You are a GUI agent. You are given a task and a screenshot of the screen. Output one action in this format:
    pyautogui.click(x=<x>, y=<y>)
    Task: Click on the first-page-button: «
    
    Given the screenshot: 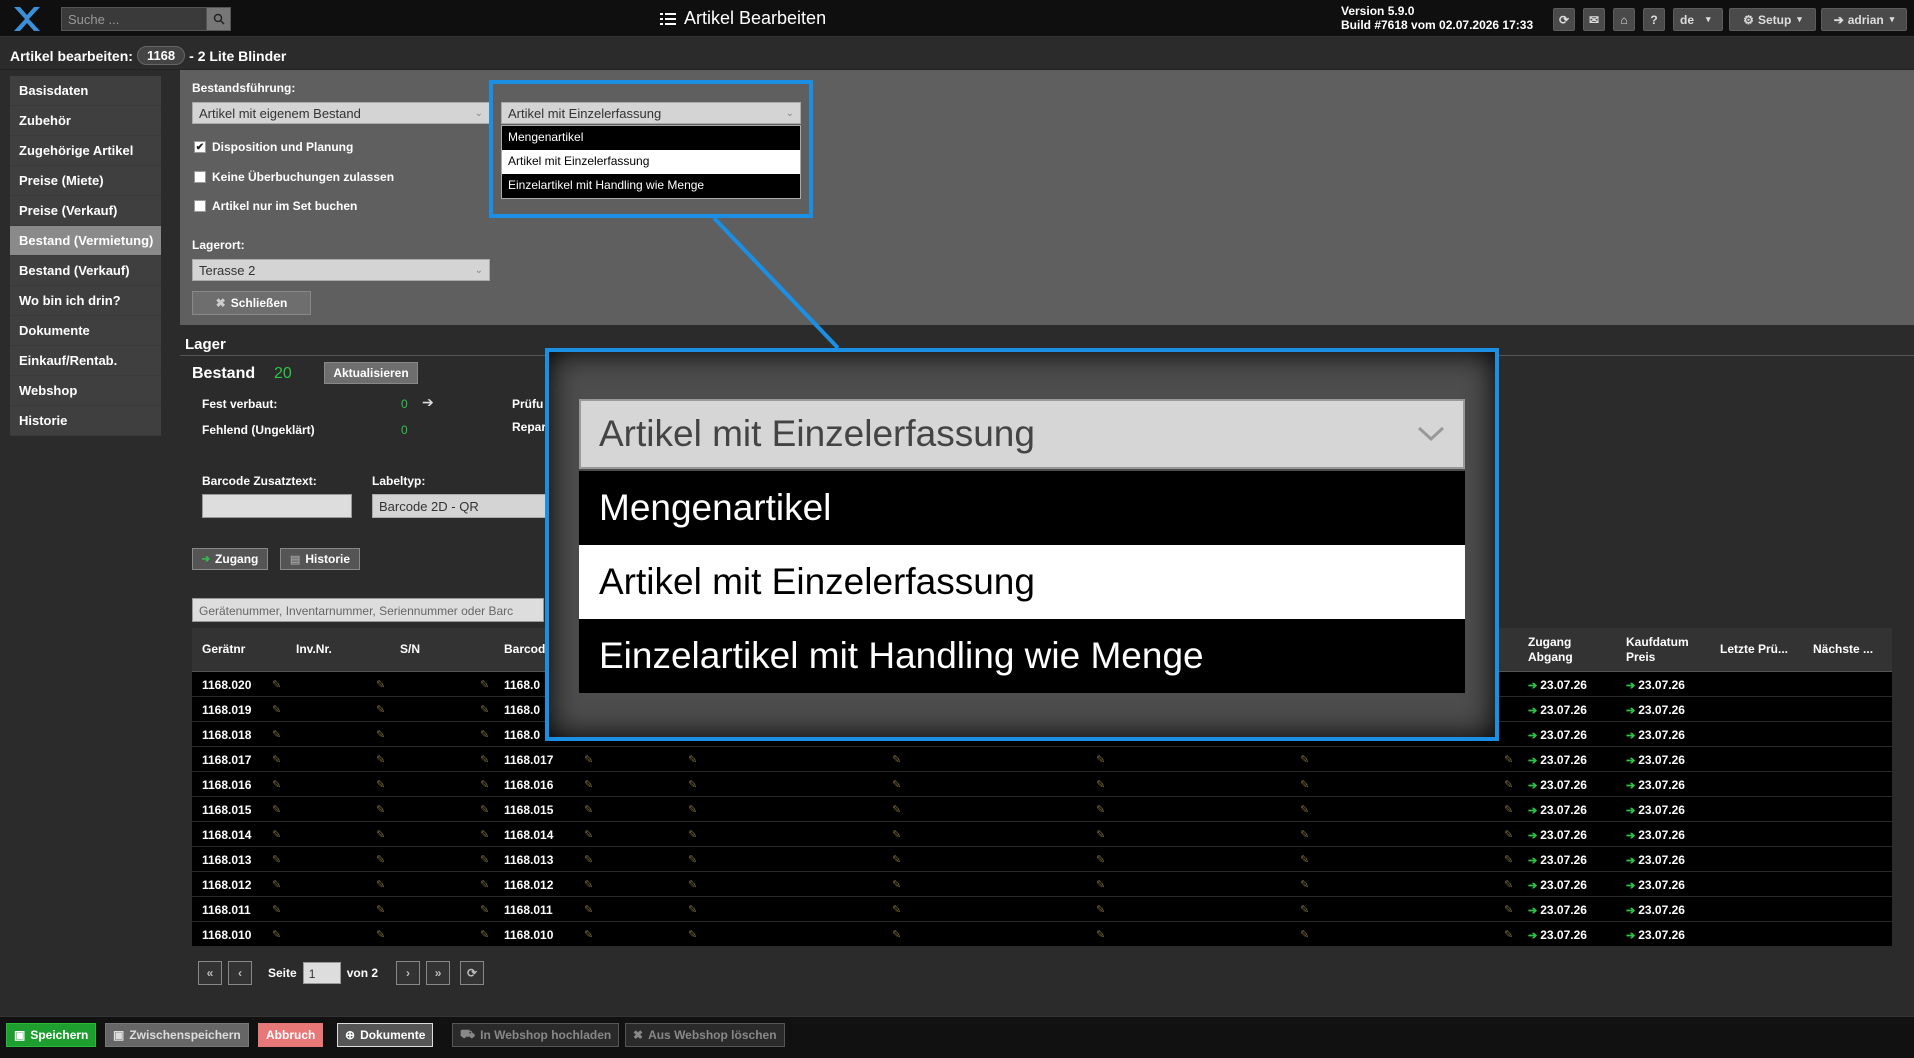 What is the action you would take?
    pyautogui.click(x=210, y=973)
    